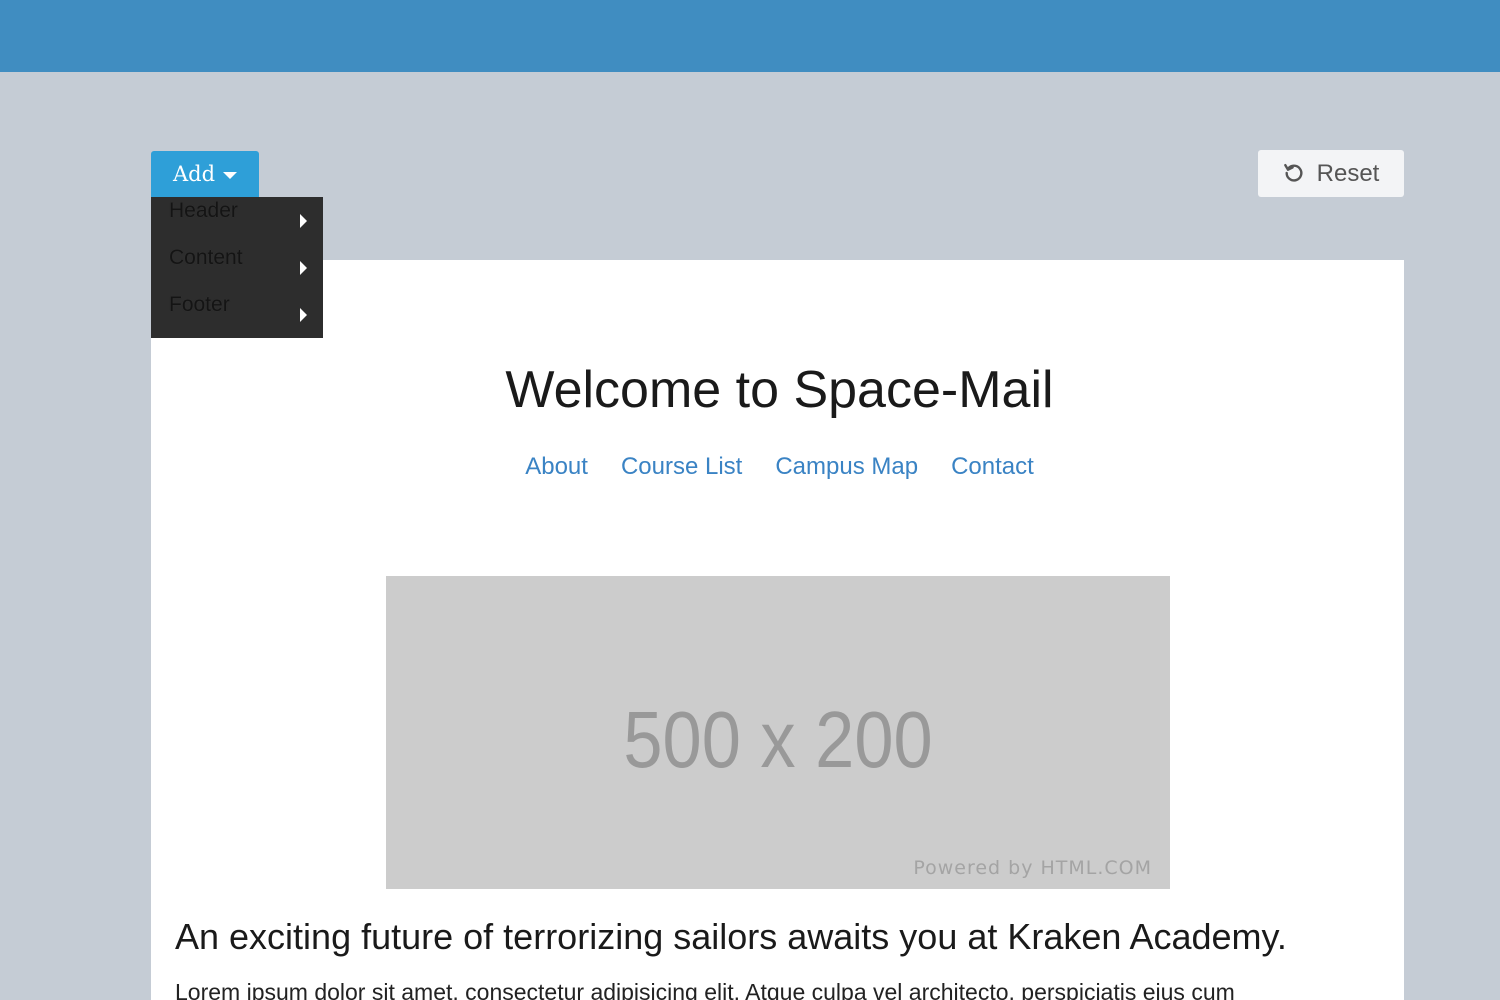  I want to click on menu-item-footer: Footer, so click(237, 314).